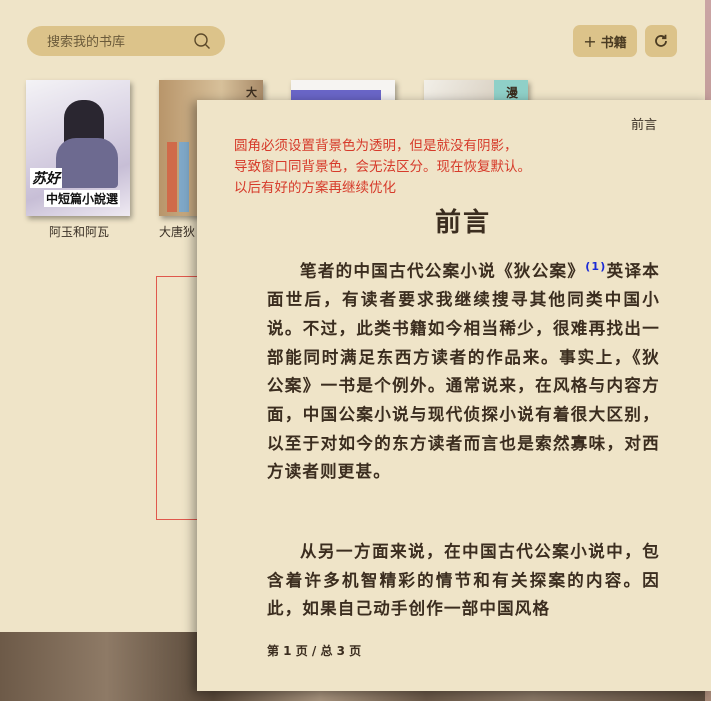  What do you see at coordinates (87, 163) in the screenshot?
I see `cover-figure-body` at bounding box center [87, 163].